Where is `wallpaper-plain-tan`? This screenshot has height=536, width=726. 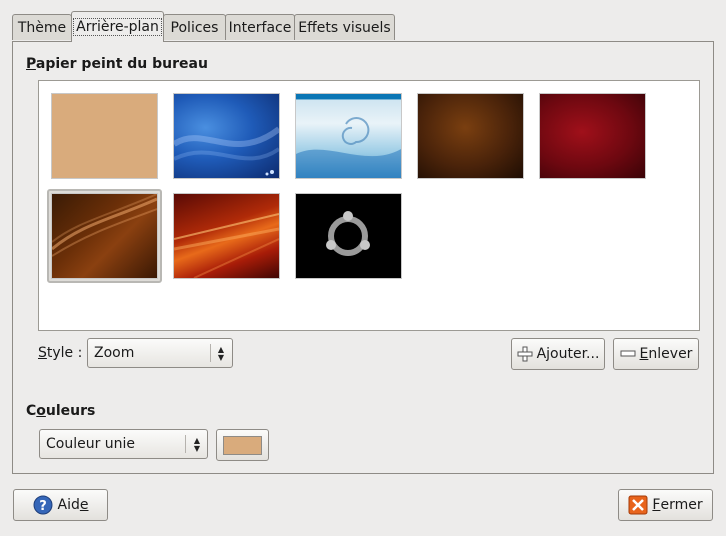
wallpaper-plain-tan is located at coordinates (104, 136).